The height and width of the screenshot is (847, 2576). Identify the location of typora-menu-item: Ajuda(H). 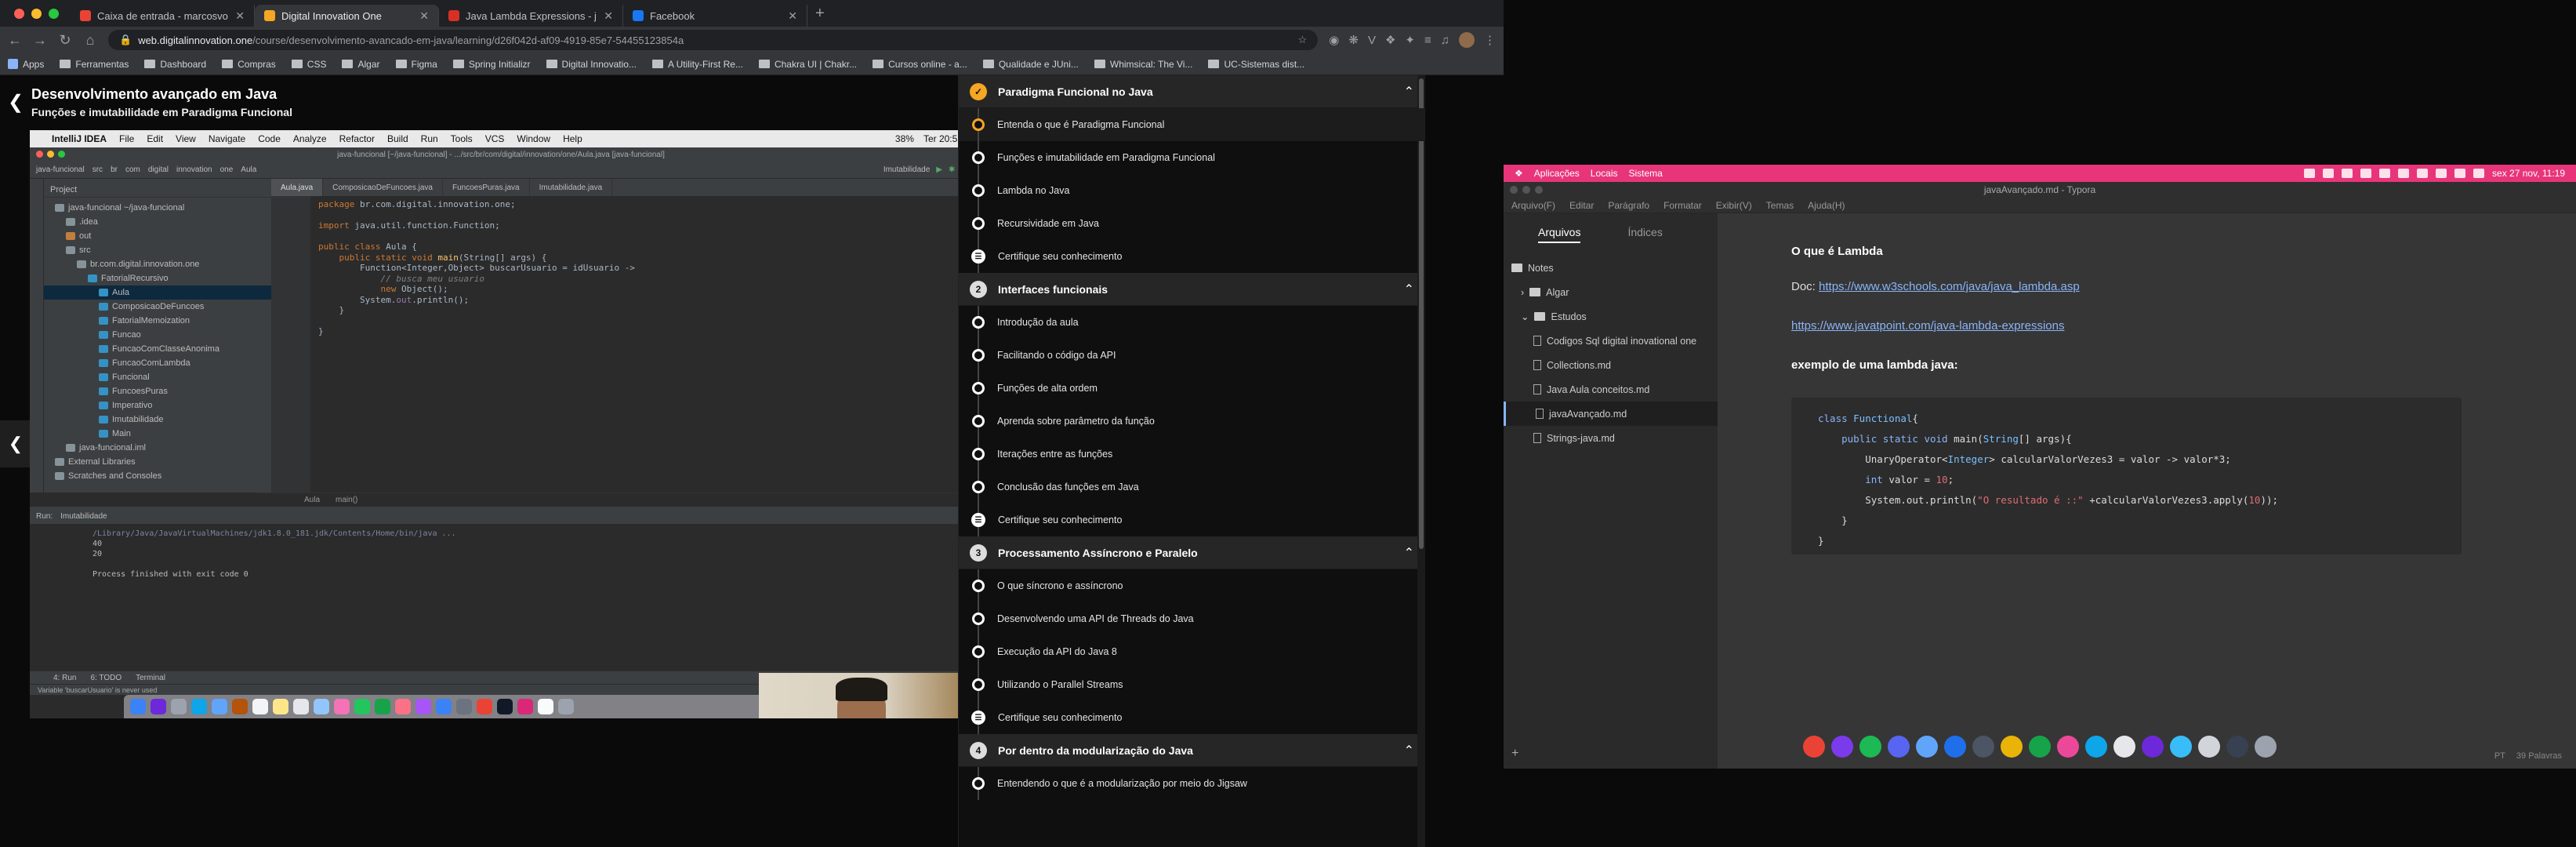
(1826, 205).